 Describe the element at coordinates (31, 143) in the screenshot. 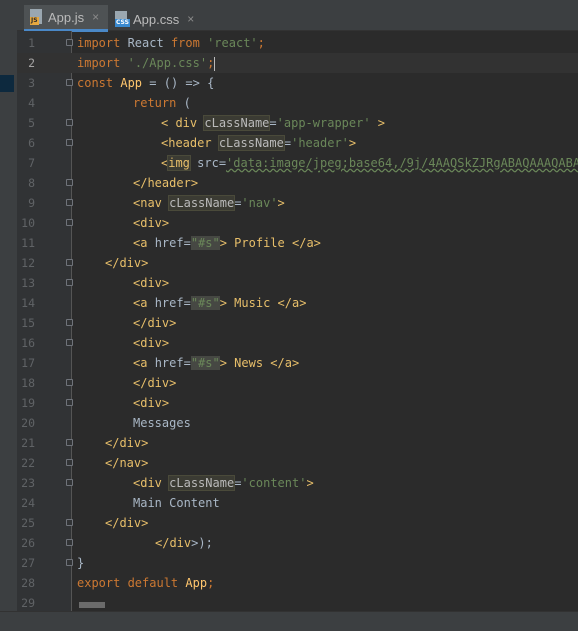

I see `line-number: 6` at that location.